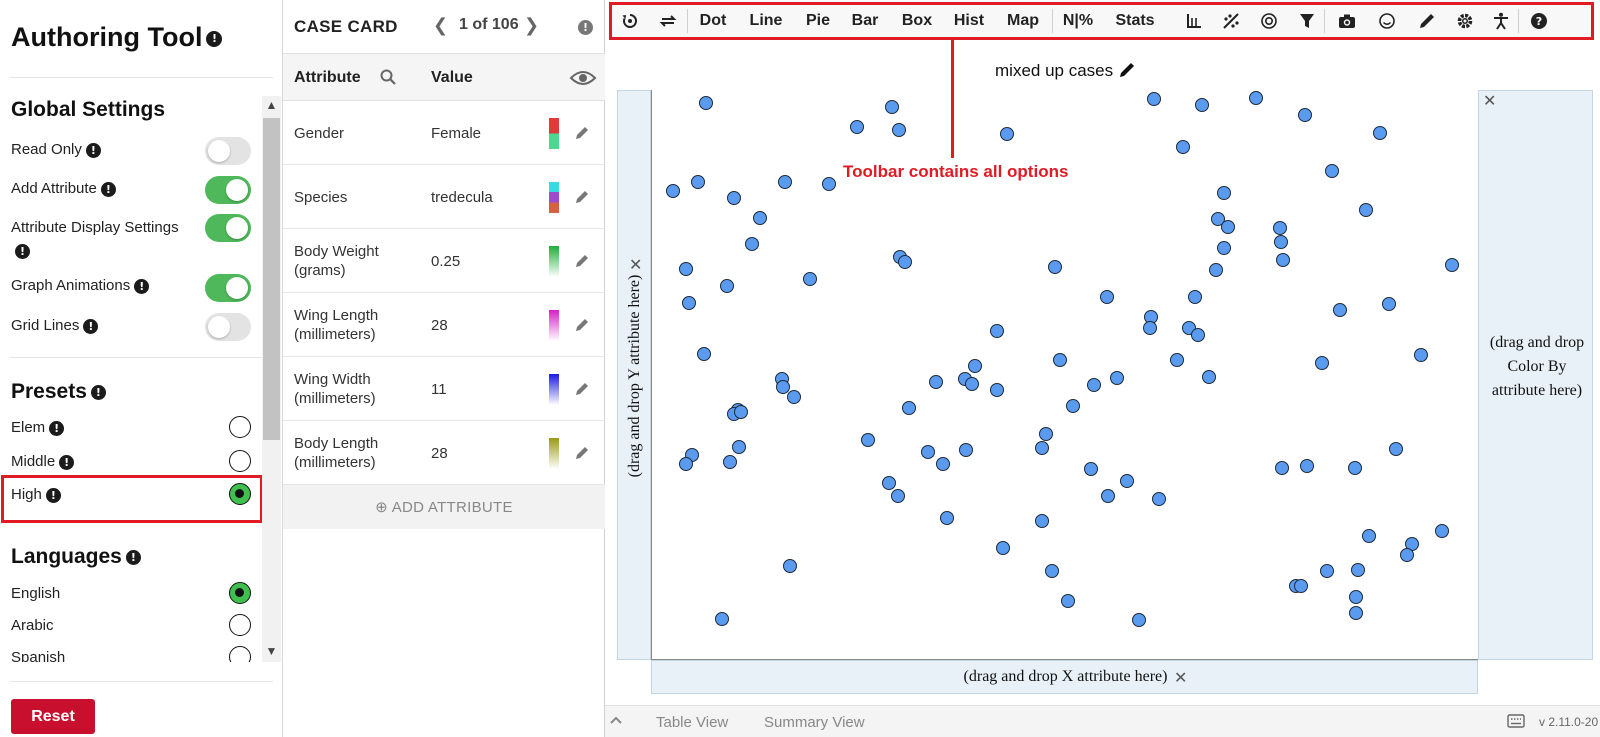 This screenshot has height=737, width=1600. What do you see at coordinates (1065, 71) in the screenshot?
I see `graph-title: mixed up cases` at bounding box center [1065, 71].